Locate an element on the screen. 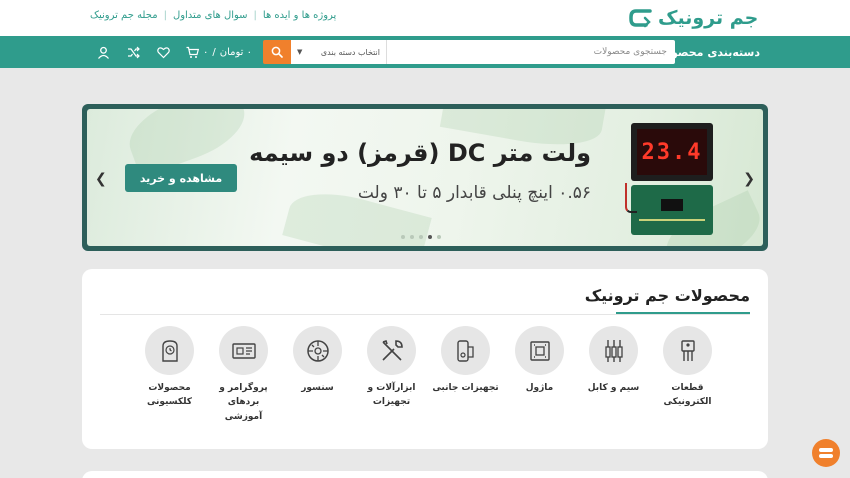  section-divider is located at coordinates (425, 314).